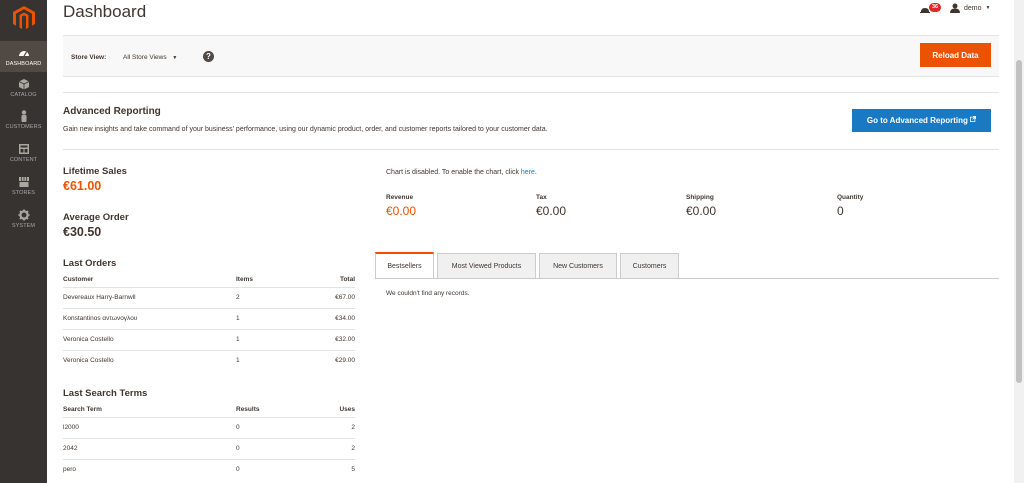 The width and height of the screenshot is (1024, 483). Describe the element at coordinates (649, 265) in the screenshot. I see `tab-customers: Customers` at that location.